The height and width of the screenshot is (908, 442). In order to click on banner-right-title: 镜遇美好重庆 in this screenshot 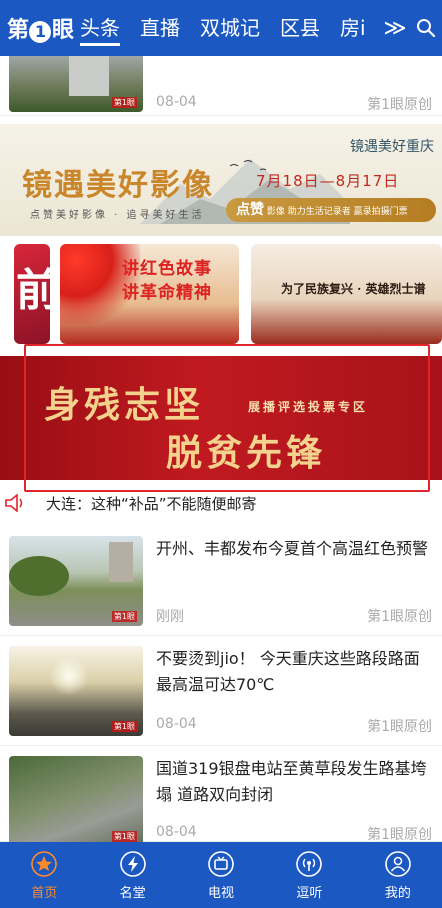, I will do `click(392, 147)`.